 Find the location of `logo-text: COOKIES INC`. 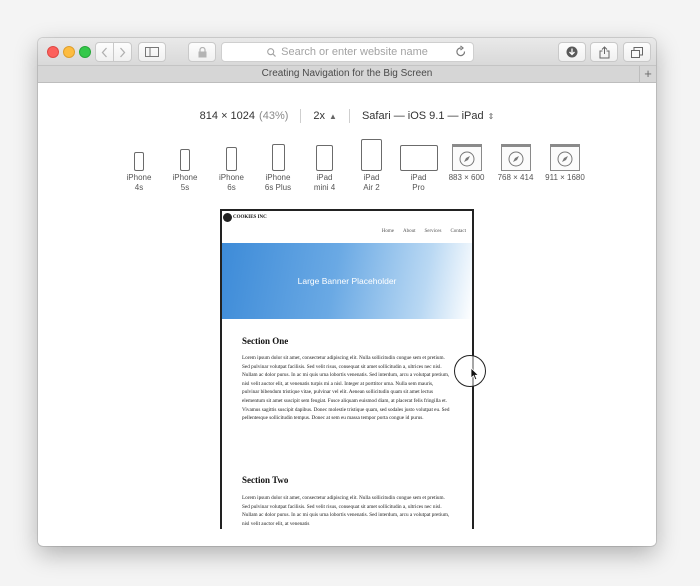

logo-text: COOKIES INC is located at coordinates (250, 217).